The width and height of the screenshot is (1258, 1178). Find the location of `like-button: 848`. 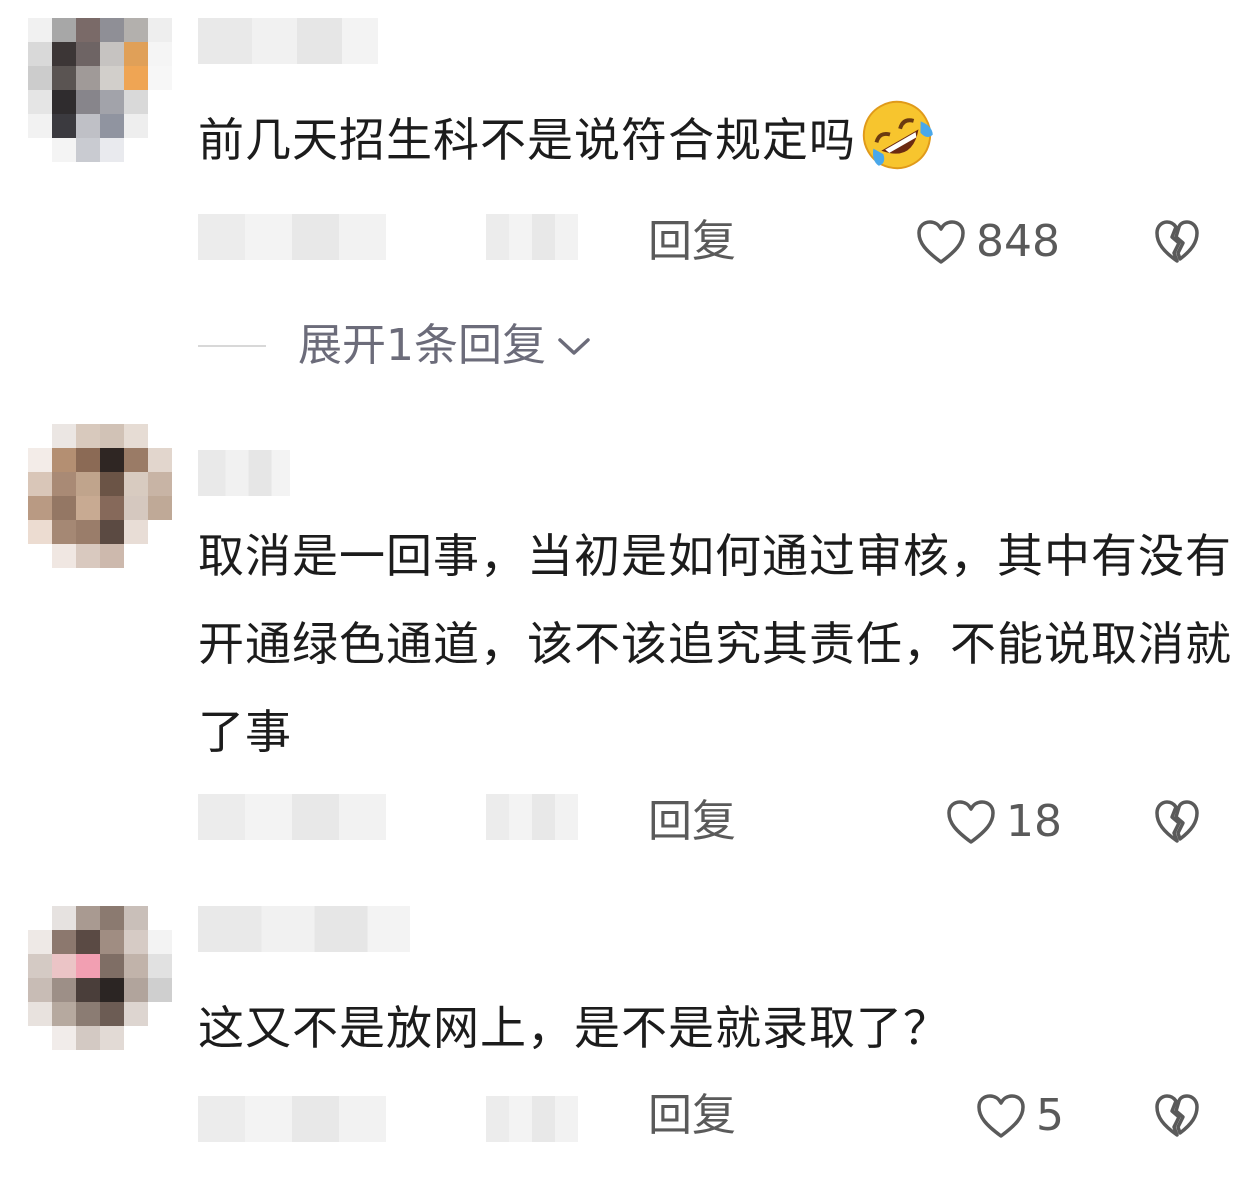

like-button: 848 is located at coordinates (988, 242).